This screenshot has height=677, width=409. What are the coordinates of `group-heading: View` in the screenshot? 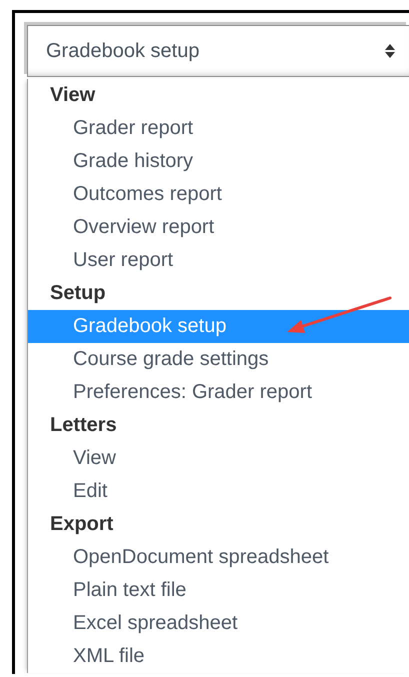 It's located at (72, 95).